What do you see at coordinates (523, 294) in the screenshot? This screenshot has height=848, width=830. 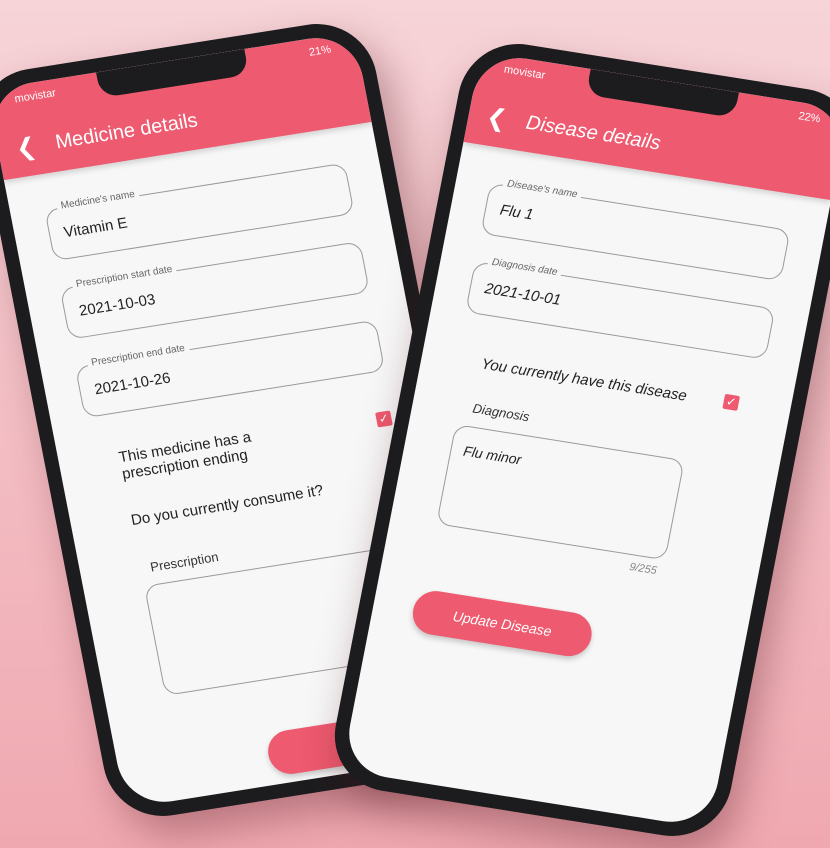 I see `field-value: 2021-10-01` at bounding box center [523, 294].